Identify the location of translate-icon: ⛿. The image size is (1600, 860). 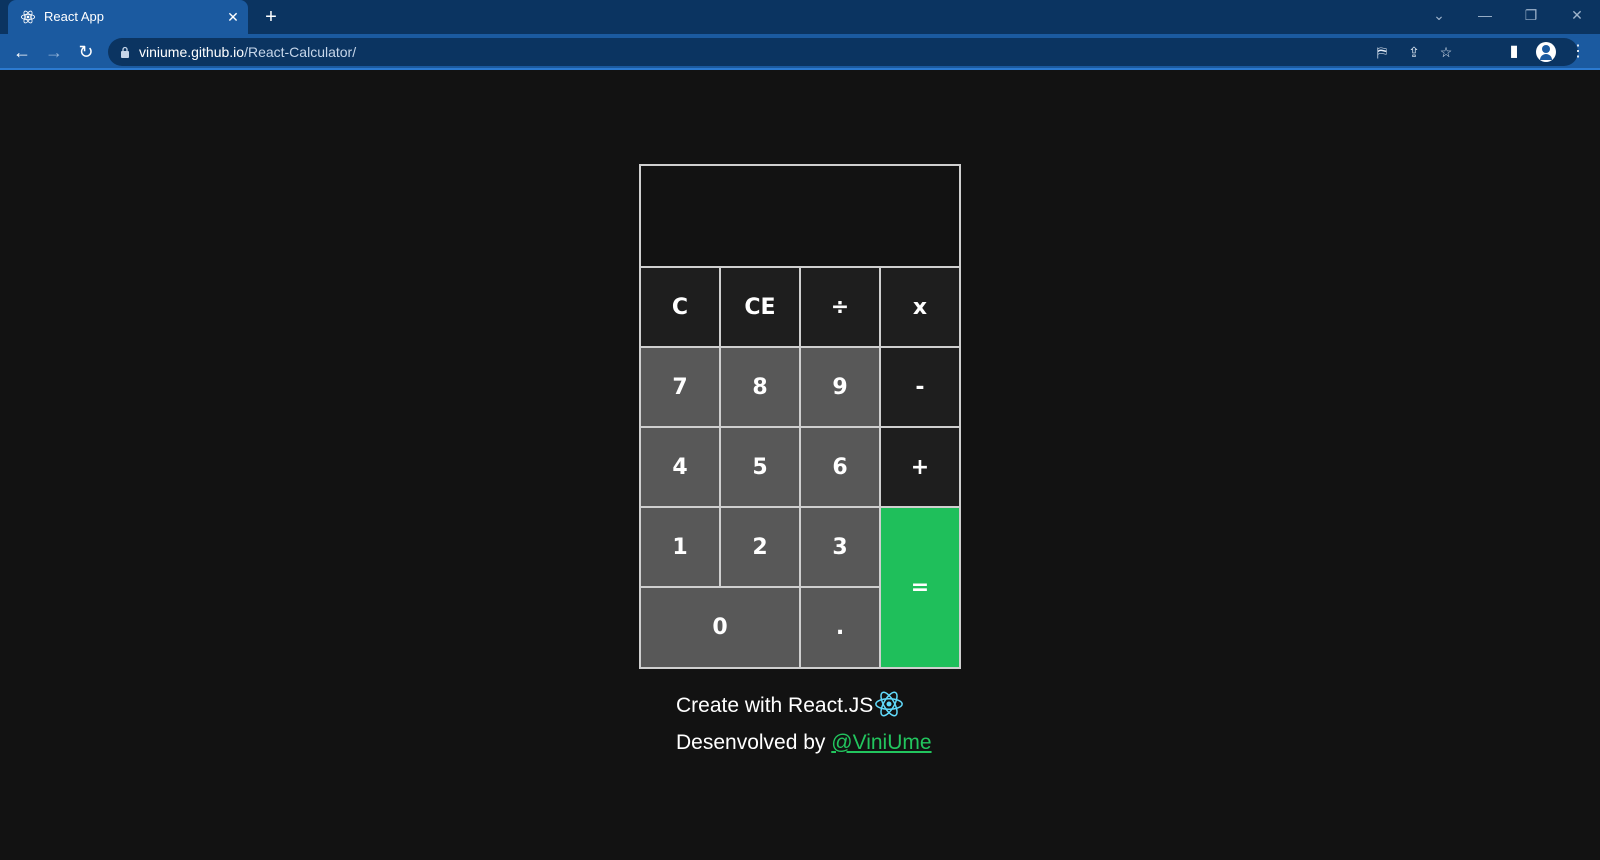
(1382, 52).